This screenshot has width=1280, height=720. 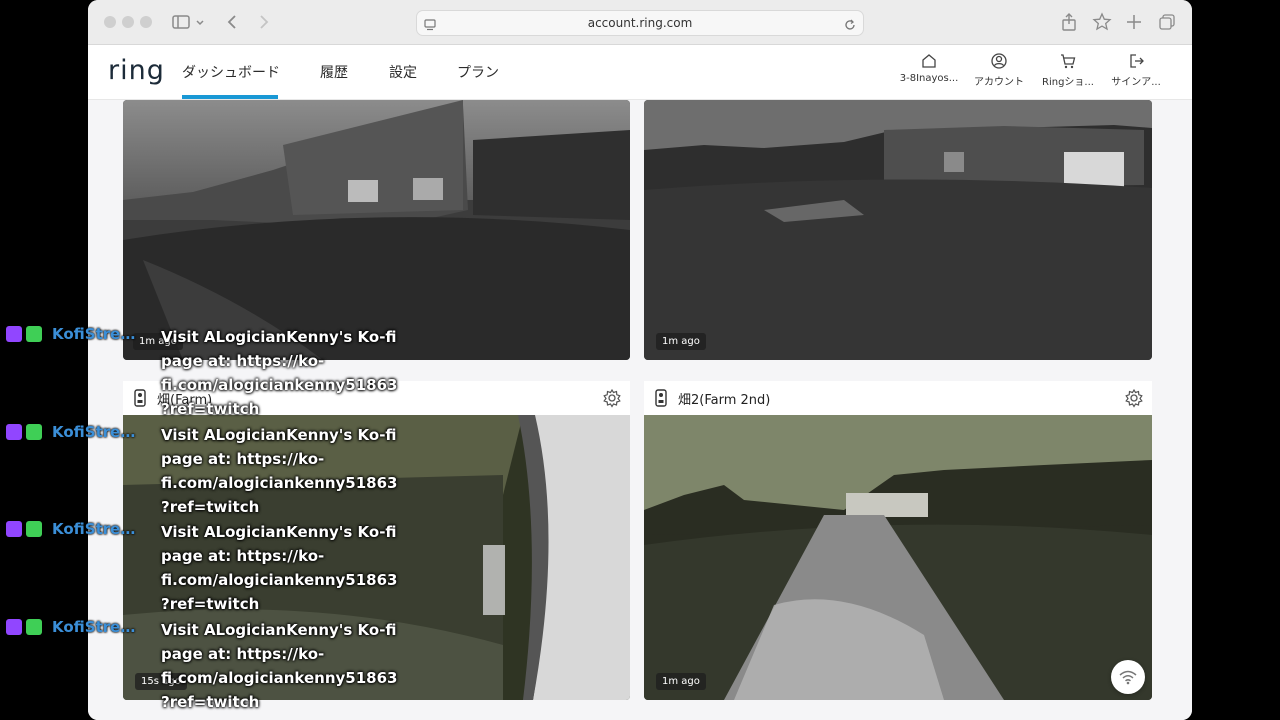 I want to click on nav-plan: プラン, so click(x=478, y=72).